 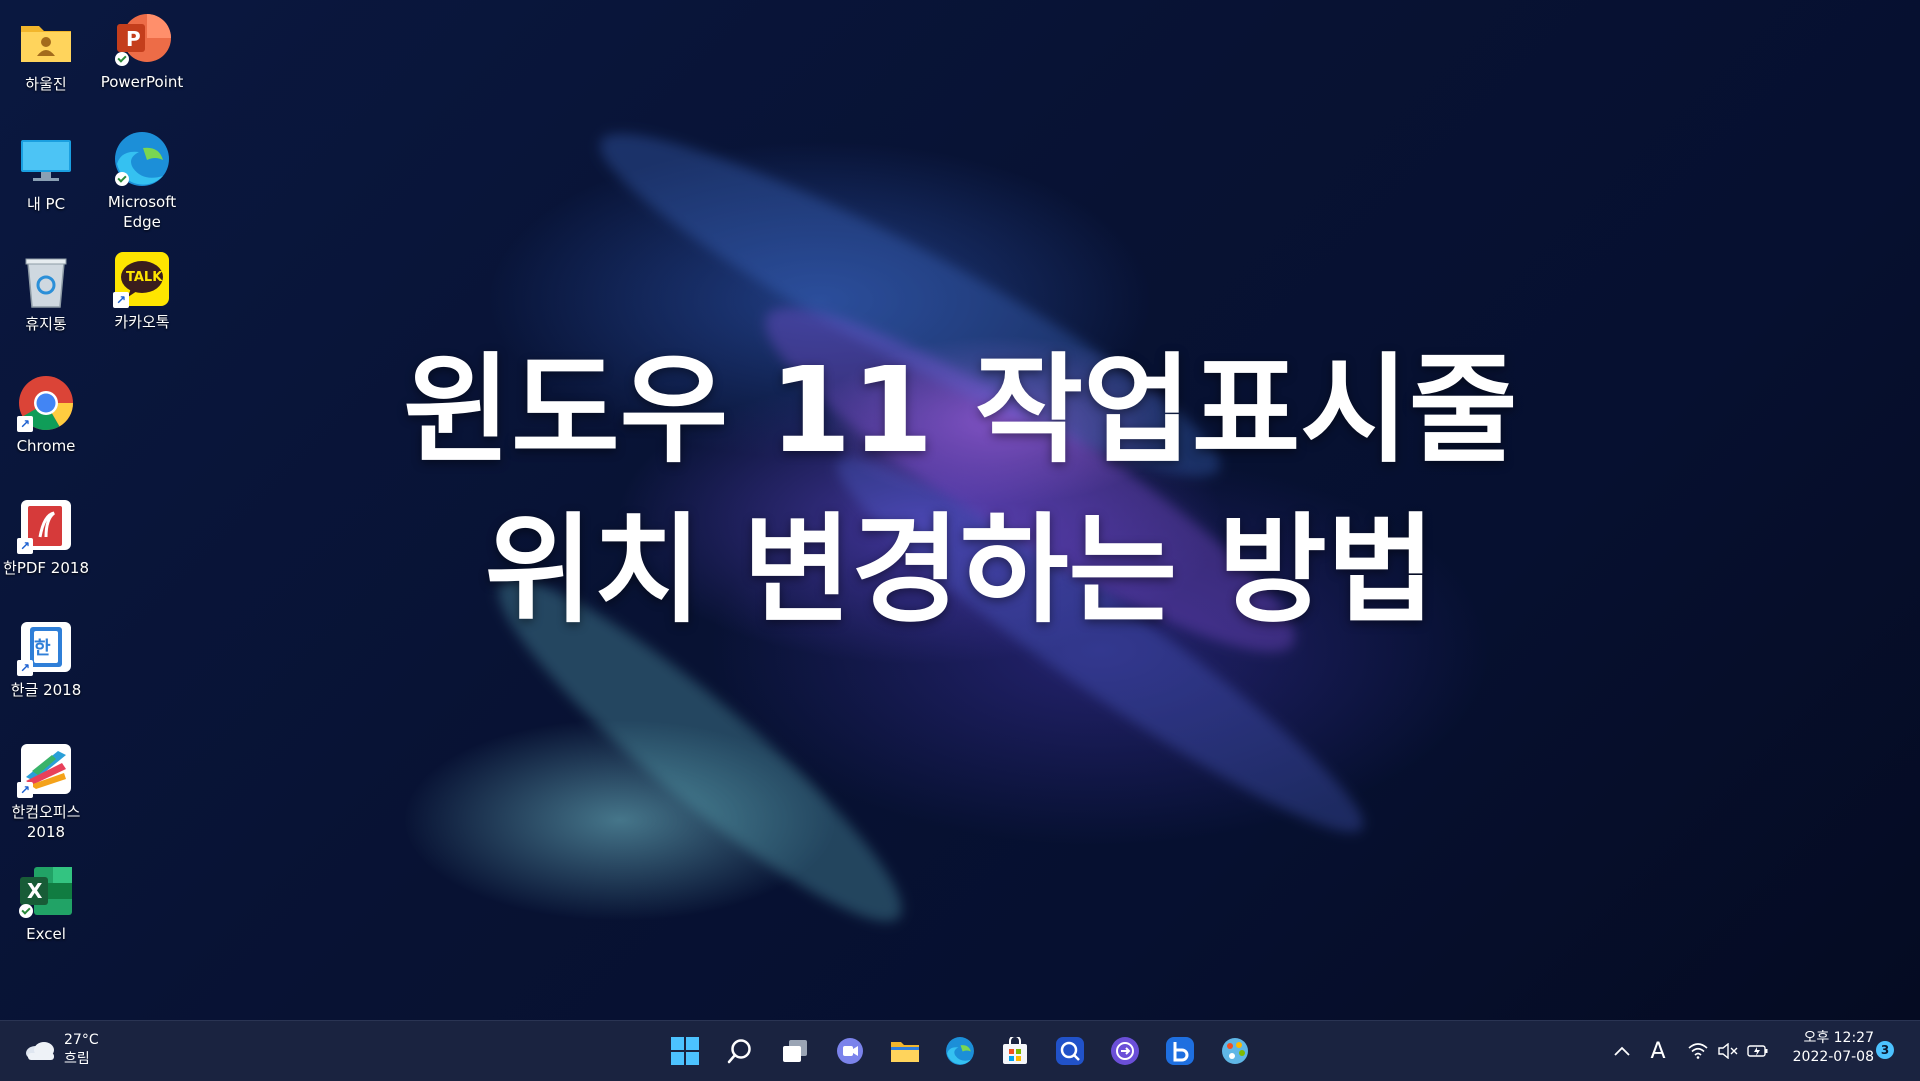 I want to click on search-icon, so click(x=739, y=1051).